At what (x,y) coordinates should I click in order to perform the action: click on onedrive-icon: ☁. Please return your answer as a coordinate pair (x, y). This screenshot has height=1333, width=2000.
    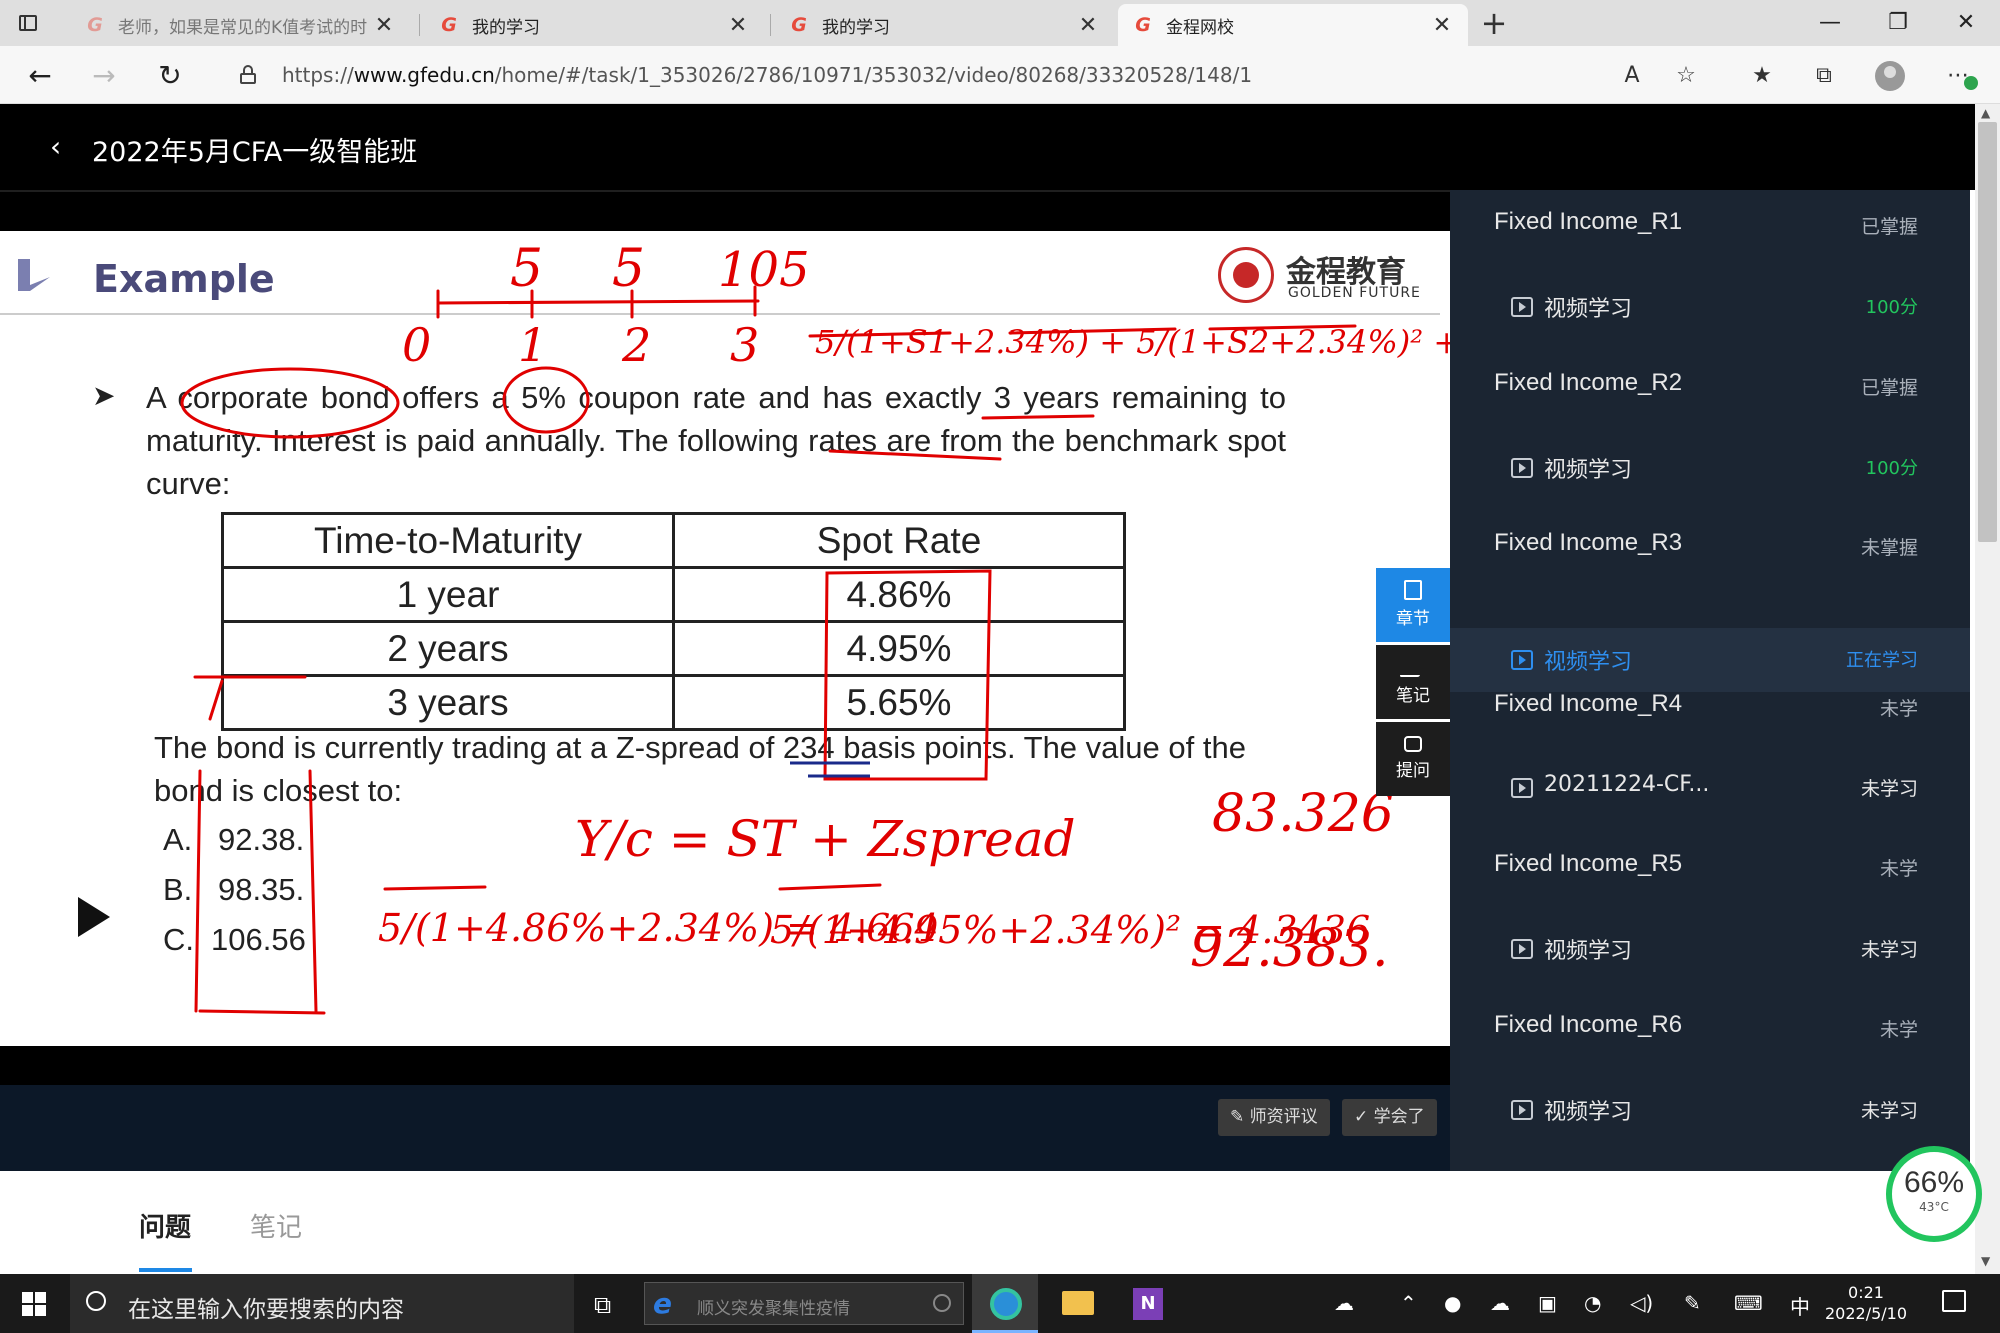
    Looking at the image, I should click on (1344, 1303).